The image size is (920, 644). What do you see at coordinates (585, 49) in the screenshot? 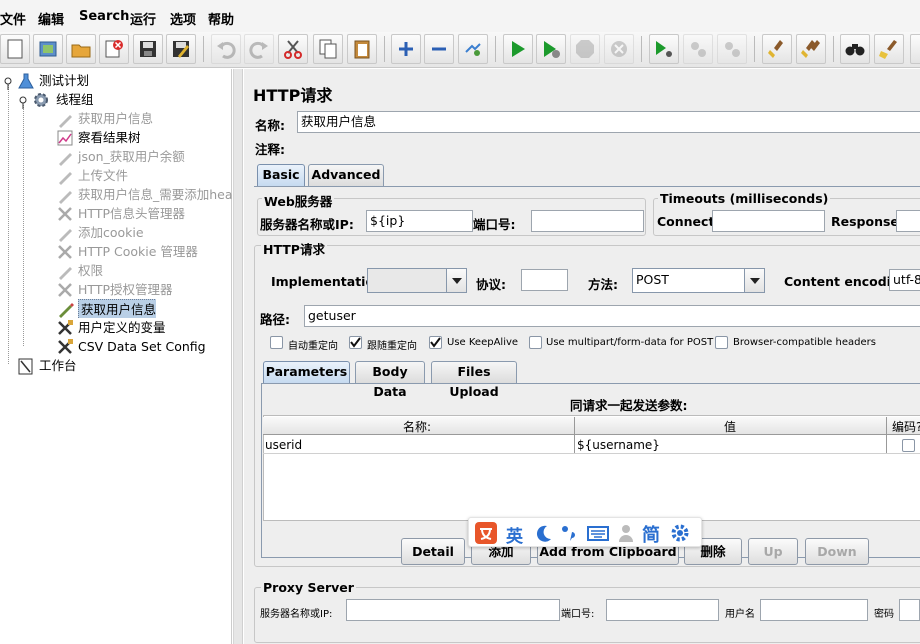
I see `stop-button` at bounding box center [585, 49].